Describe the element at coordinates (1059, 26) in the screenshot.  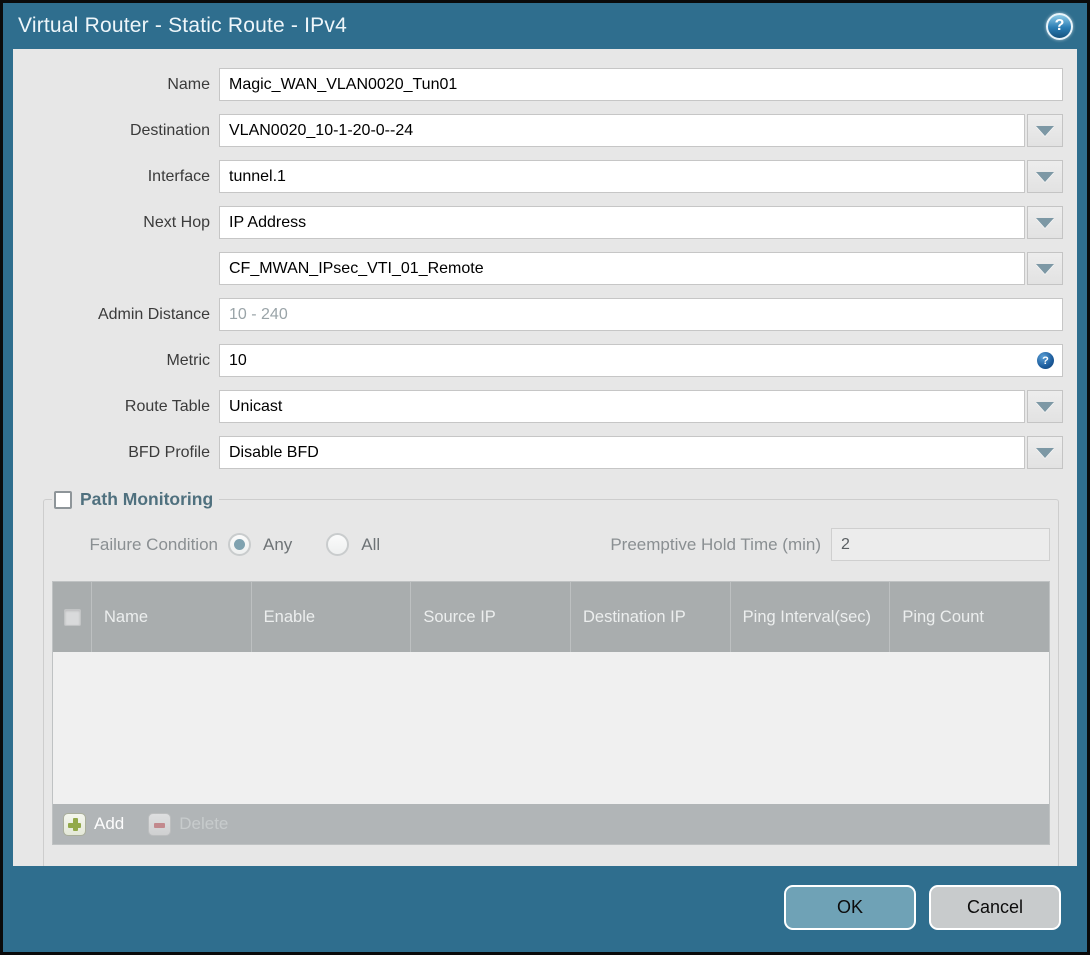
I see `help-icon: ?` at that location.